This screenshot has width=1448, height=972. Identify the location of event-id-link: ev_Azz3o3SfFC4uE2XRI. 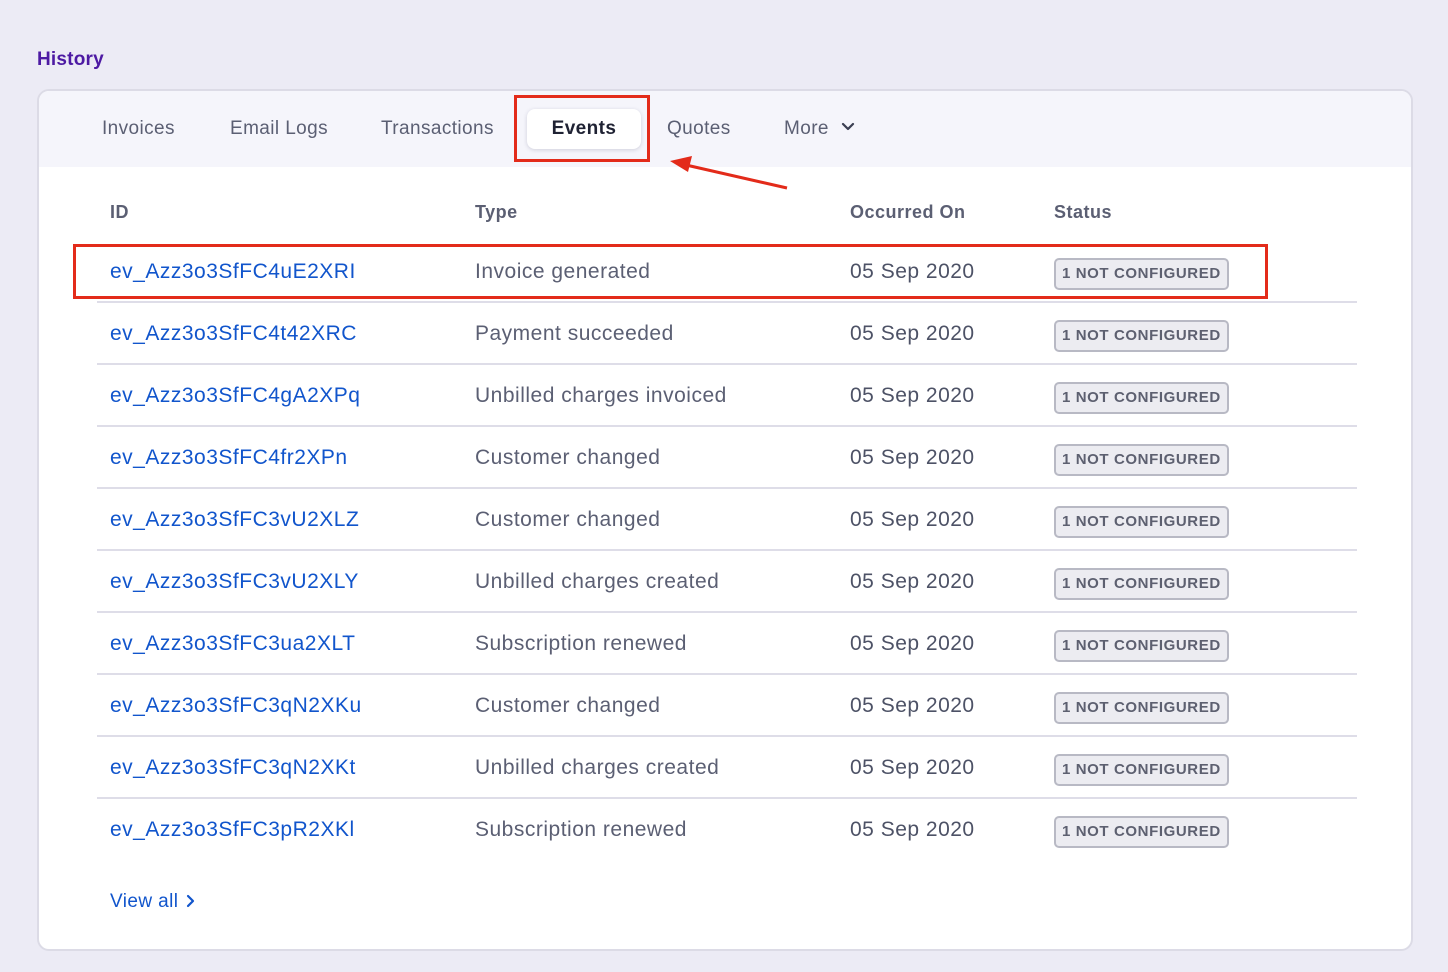
(233, 272).